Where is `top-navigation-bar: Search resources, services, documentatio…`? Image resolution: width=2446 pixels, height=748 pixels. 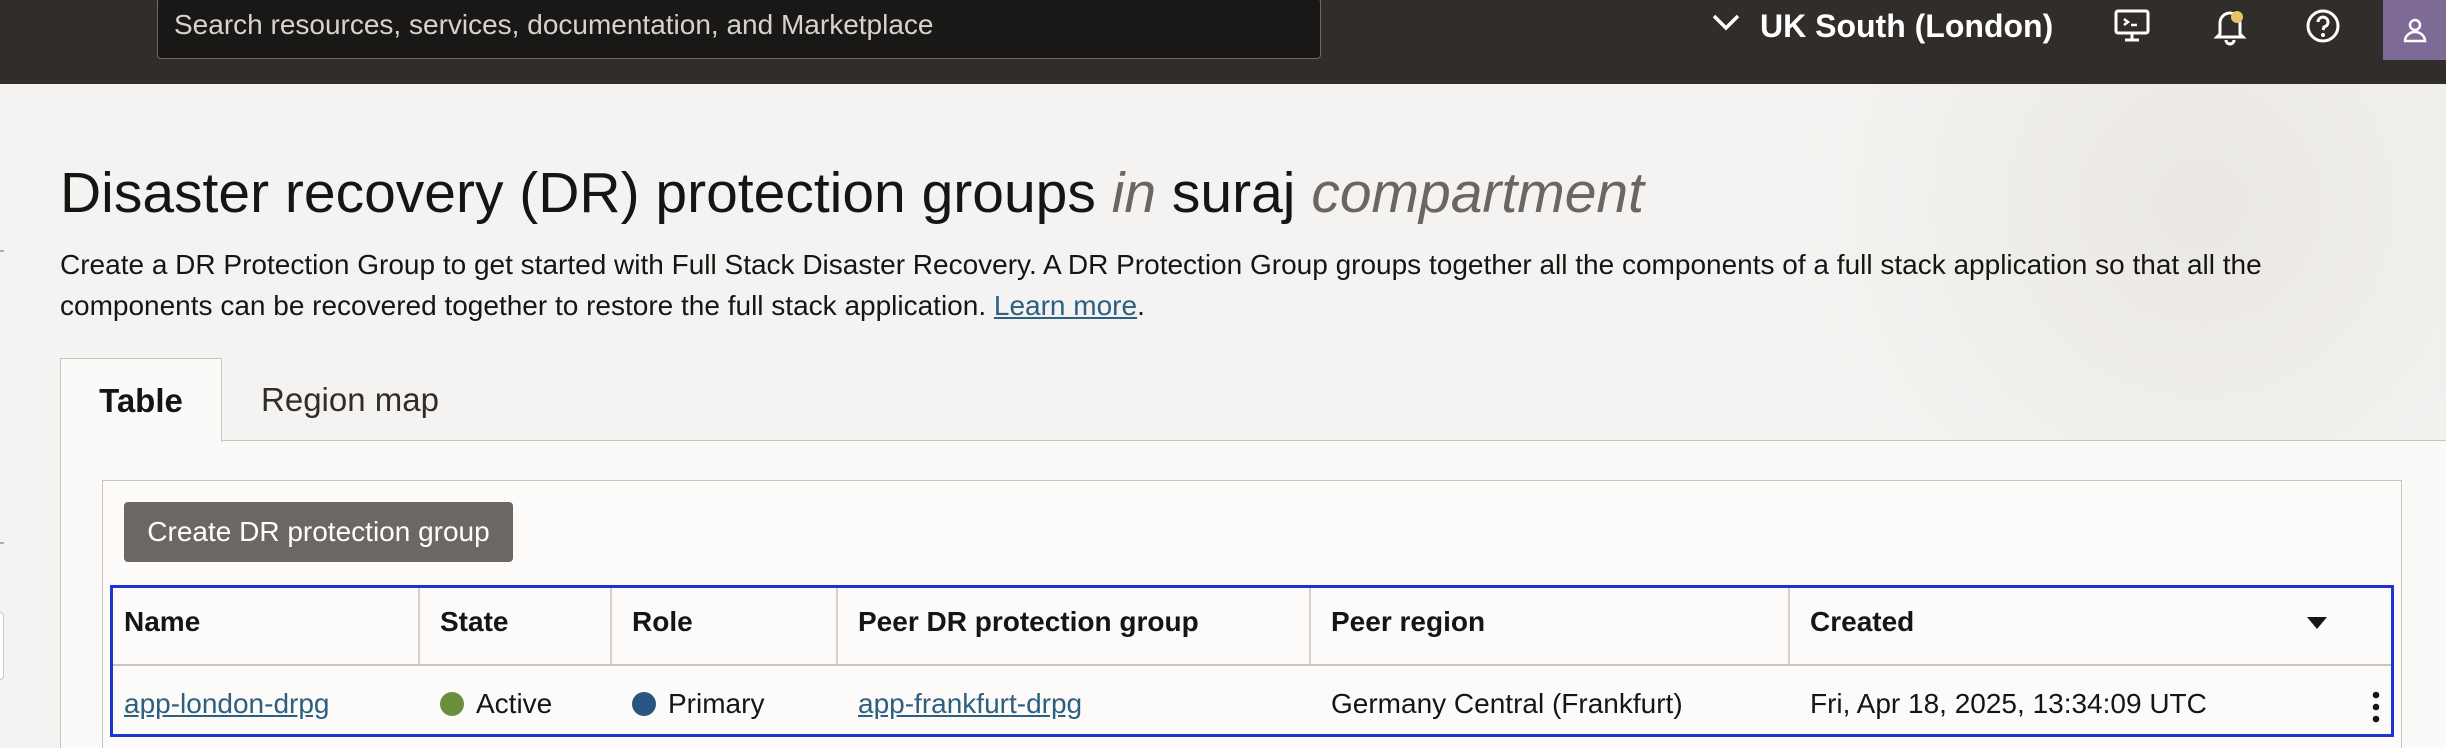 top-navigation-bar: Search resources, services, documentatio… is located at coordinates (1223, 42).